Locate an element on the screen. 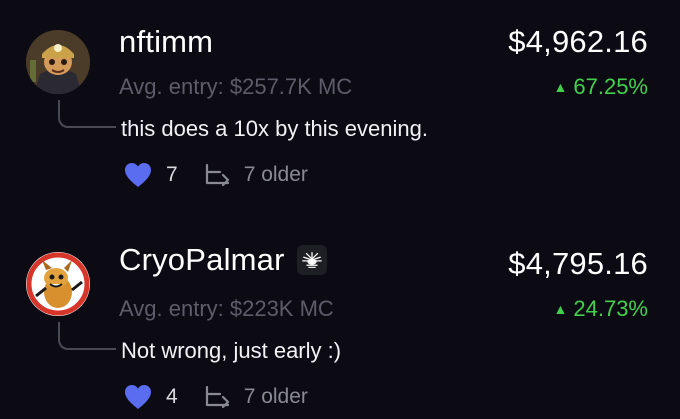 This screenshot has height=419, width=680. pnl-change-value: 24.73% is located at coordinates (610, 308).